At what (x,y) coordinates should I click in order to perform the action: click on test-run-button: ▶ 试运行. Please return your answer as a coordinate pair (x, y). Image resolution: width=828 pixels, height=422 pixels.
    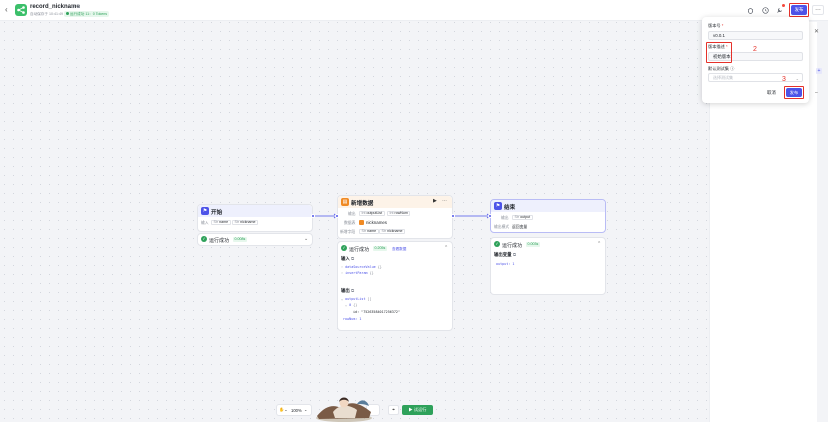
    Looking at the image, I should click on (417, 410).